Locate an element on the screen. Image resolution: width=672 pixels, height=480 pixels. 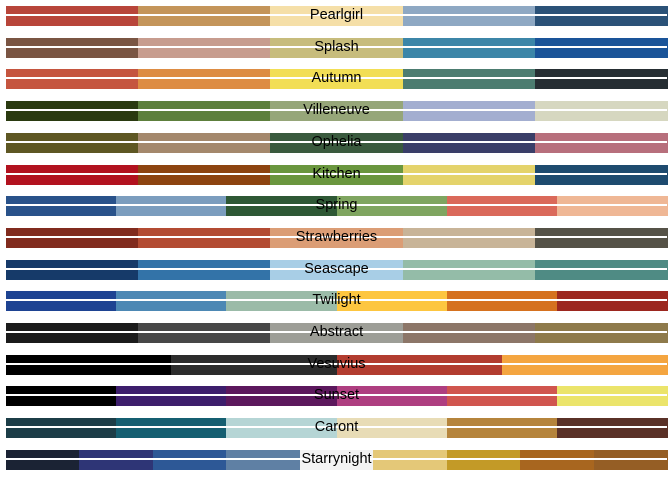
palette-row-villeneuve: Villeneuve is located at coordinates (337, 111).